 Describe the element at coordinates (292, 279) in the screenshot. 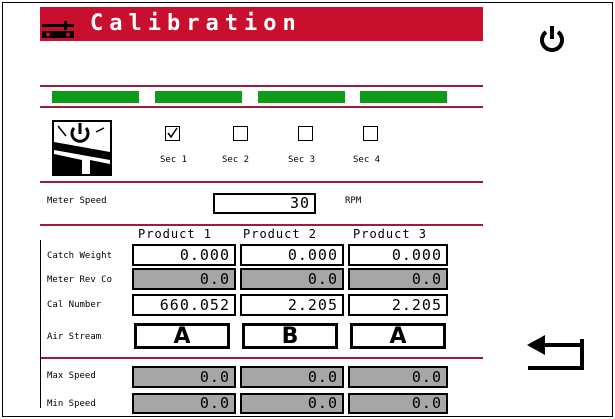

I see `meter-rev-product-2: 0.0` at that location.